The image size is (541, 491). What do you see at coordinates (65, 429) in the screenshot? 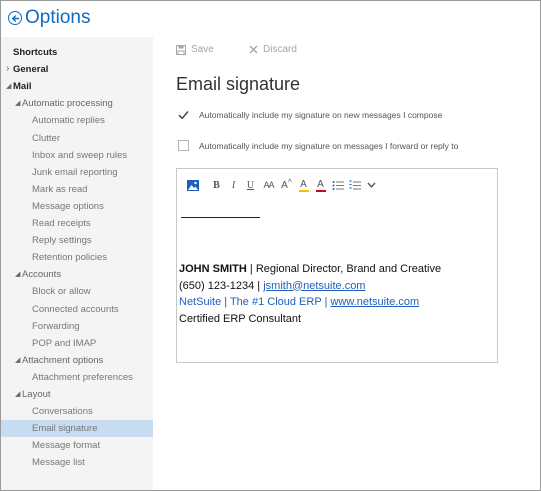
I see `sidebar-item-label: Email signature` at bounding box center [65, 429].